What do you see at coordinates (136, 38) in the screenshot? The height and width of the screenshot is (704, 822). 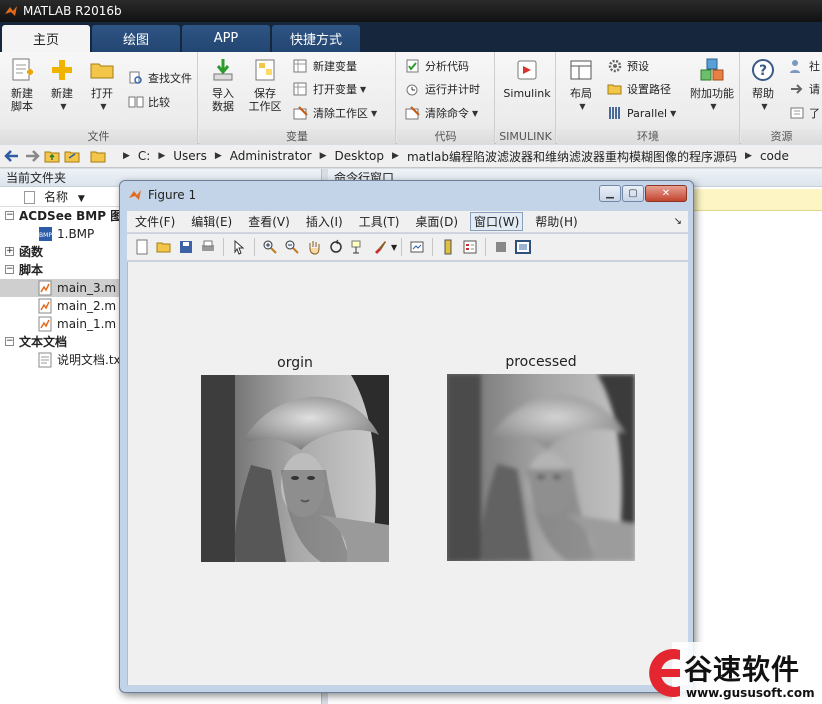 I see `tab-plots: 绘图` at bounding box center [136, 38].